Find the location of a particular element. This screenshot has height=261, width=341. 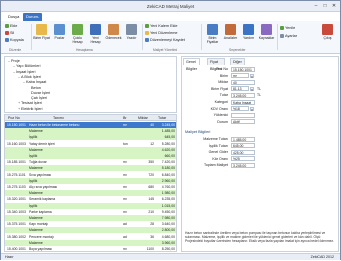

save-edit-button: Düzenlemeyi Kaydet is located at coordinates (165, 40).